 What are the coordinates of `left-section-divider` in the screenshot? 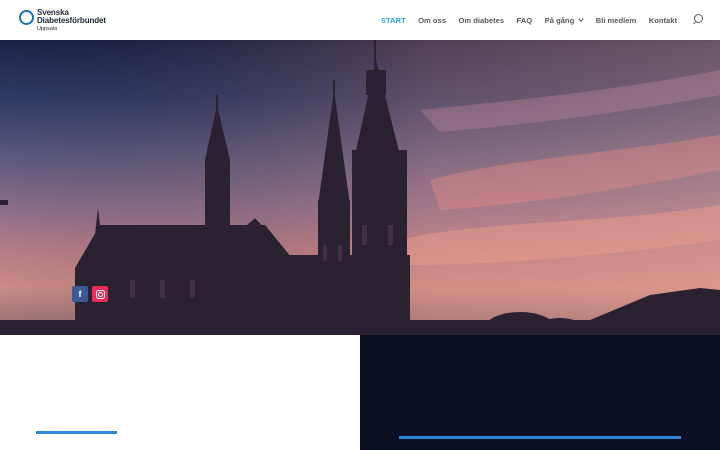 It's located at (76, 432).